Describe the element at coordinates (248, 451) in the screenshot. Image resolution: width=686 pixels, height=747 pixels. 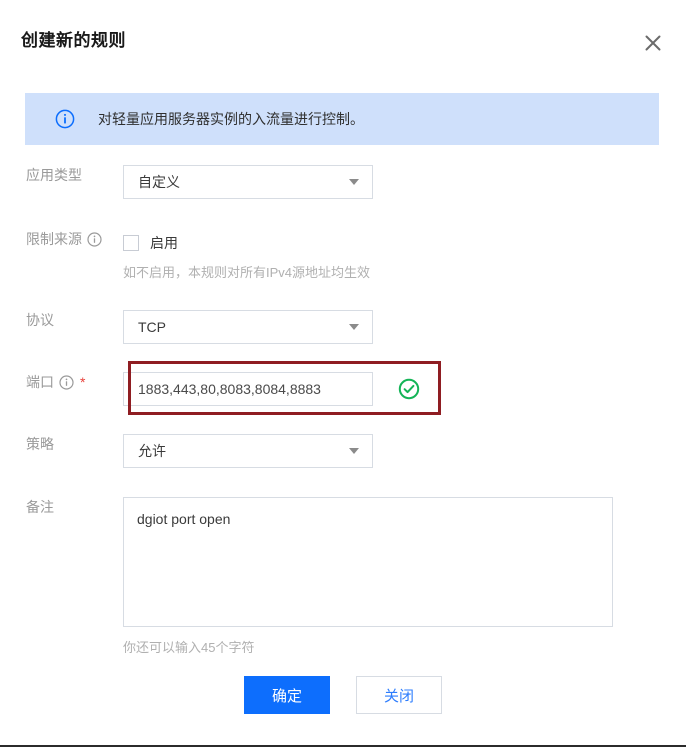
I see `policy-select: 允许` at that location.